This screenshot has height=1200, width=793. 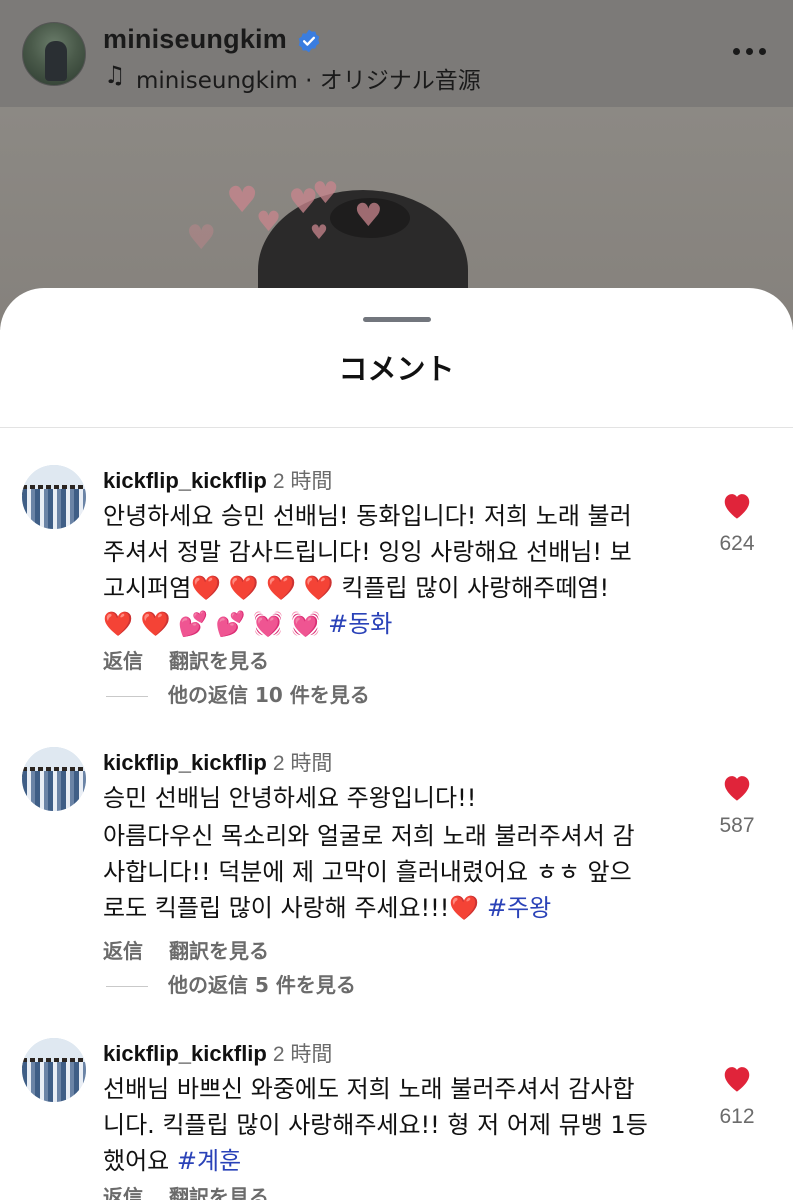 What do you see at coordinates (308, 78) in the screenshot?
I see `reel-audio-label: miniseungkim · オリジナル音源` at bounding box center [308, 78].